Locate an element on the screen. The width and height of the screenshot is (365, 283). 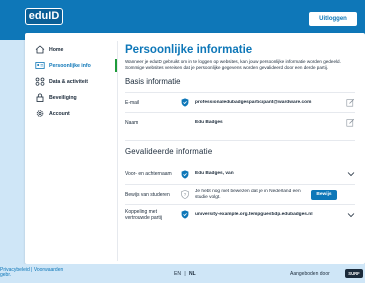
fullname-value: Edu Badges, van is located at coordinates (214, 174).